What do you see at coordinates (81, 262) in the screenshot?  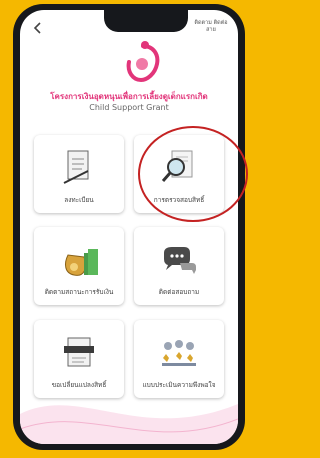 I see `money-bag-icon` at bounding box center [81, 262].